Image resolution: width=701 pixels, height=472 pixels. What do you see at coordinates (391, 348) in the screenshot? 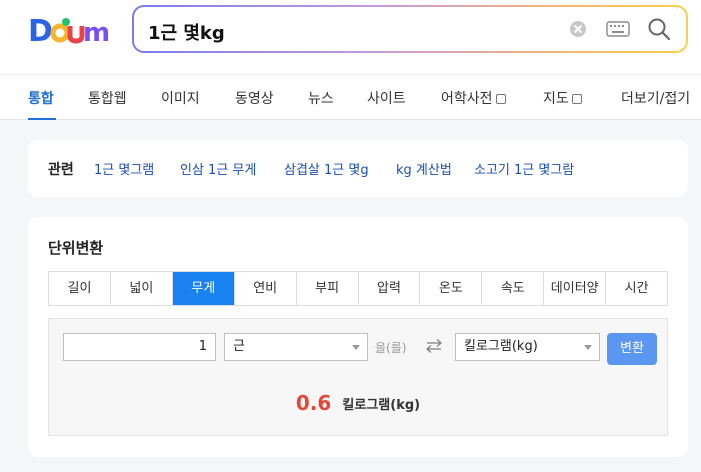
I see `particle-label: 을(를)` at bounding box center [391, 348].